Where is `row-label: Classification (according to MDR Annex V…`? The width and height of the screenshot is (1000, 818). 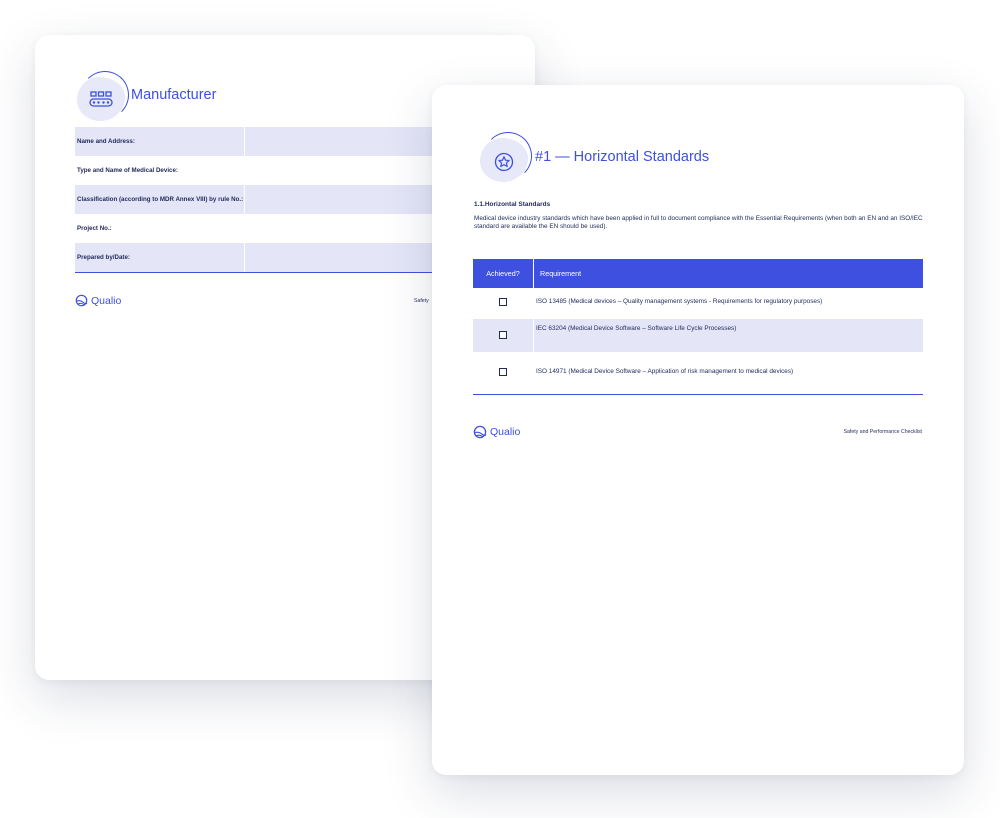 row-label: Classification (according to MDR Annex V… is located at coordinates (160, 199).